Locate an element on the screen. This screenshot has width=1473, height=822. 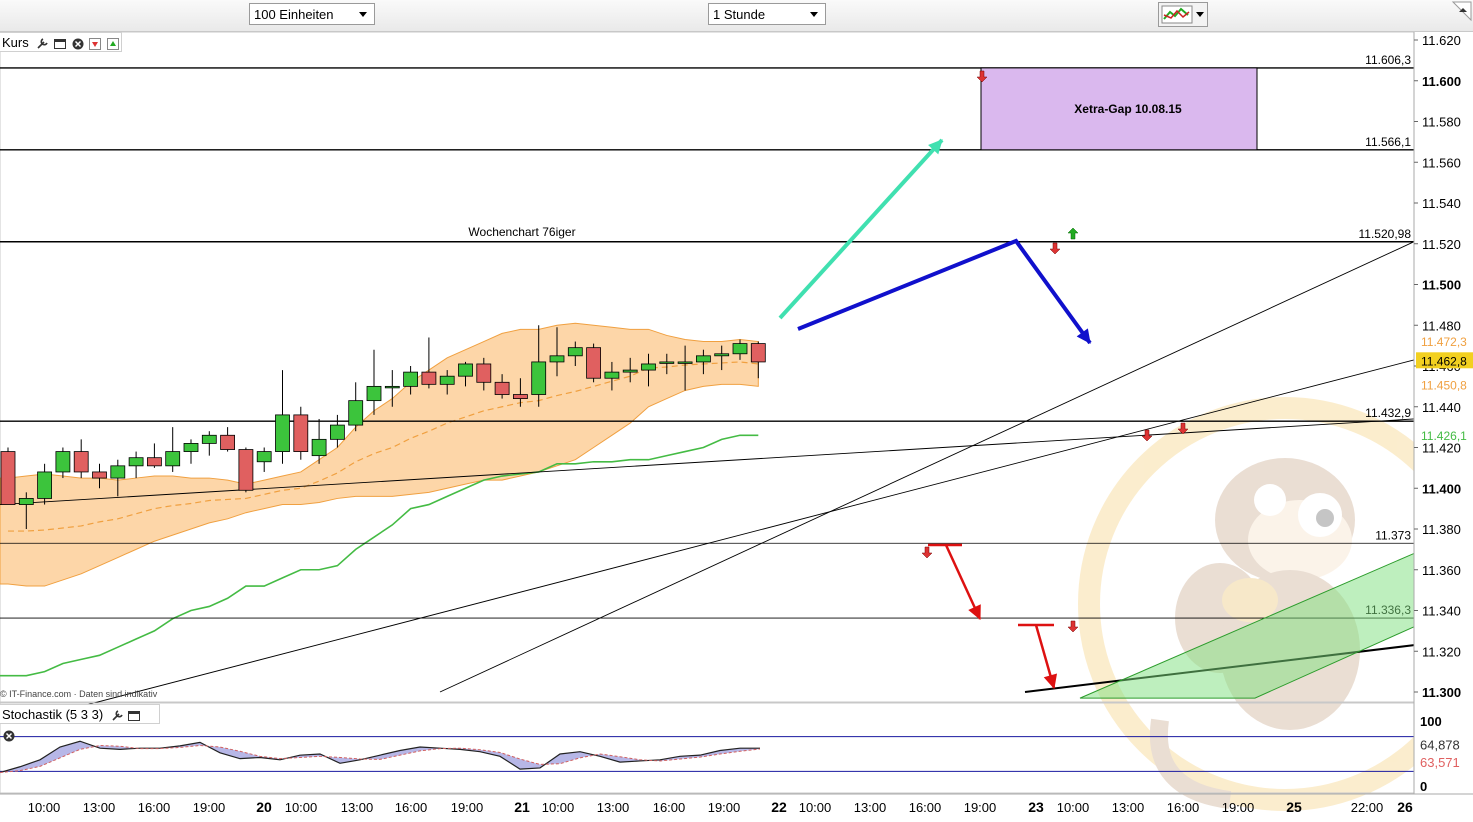
red-arrow-head is located at coordinates (1050, 681).